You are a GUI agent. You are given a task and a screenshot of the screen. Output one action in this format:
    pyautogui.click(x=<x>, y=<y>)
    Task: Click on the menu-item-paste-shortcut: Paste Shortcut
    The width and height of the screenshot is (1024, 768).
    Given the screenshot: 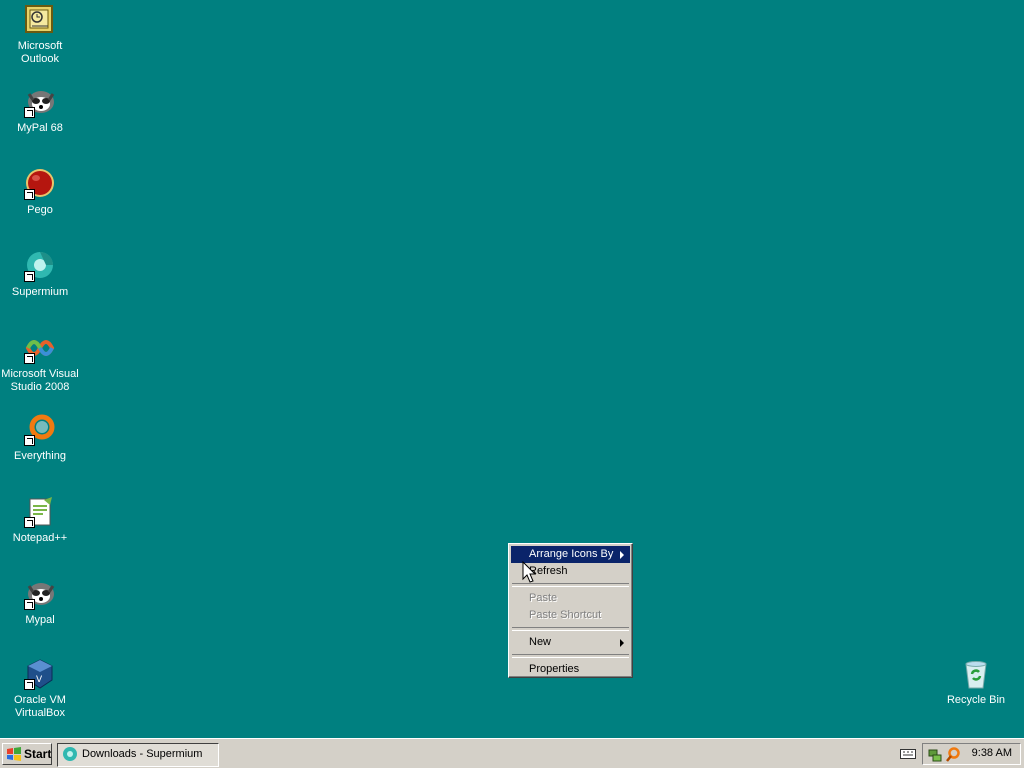 What is the action you would take?
    pyautogui.click(x=570, y=615)
    